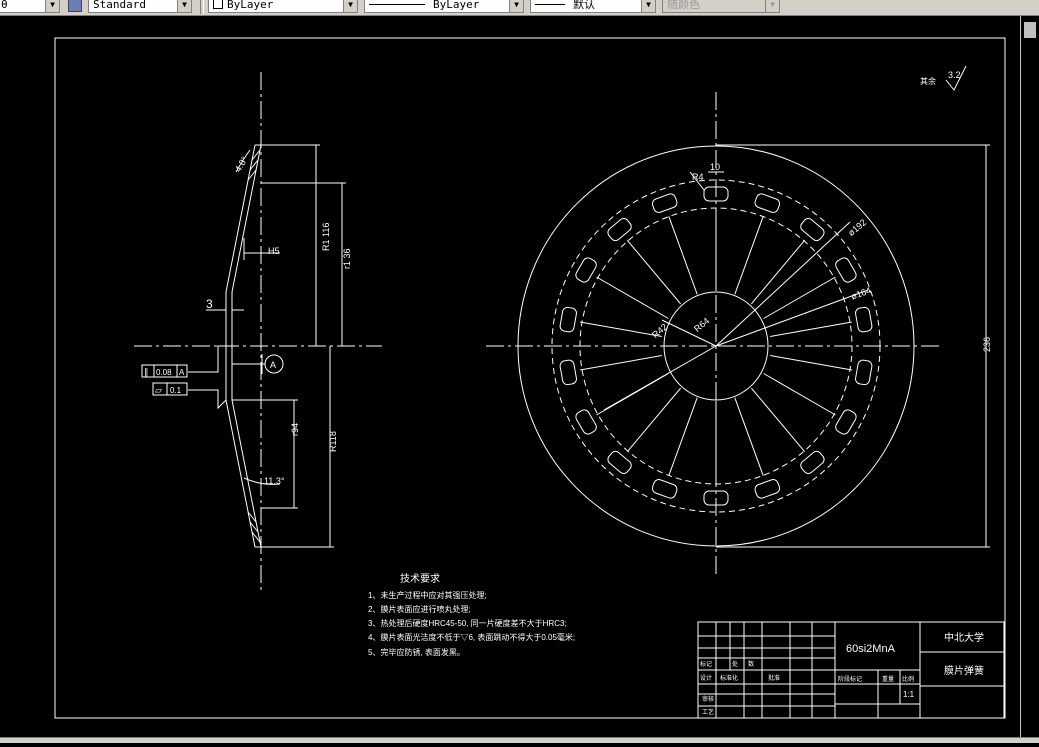 Image resolution: width=1039 pixels, height=747 pixels. I want to click on row2-label: 标准化, so click(729, 678).